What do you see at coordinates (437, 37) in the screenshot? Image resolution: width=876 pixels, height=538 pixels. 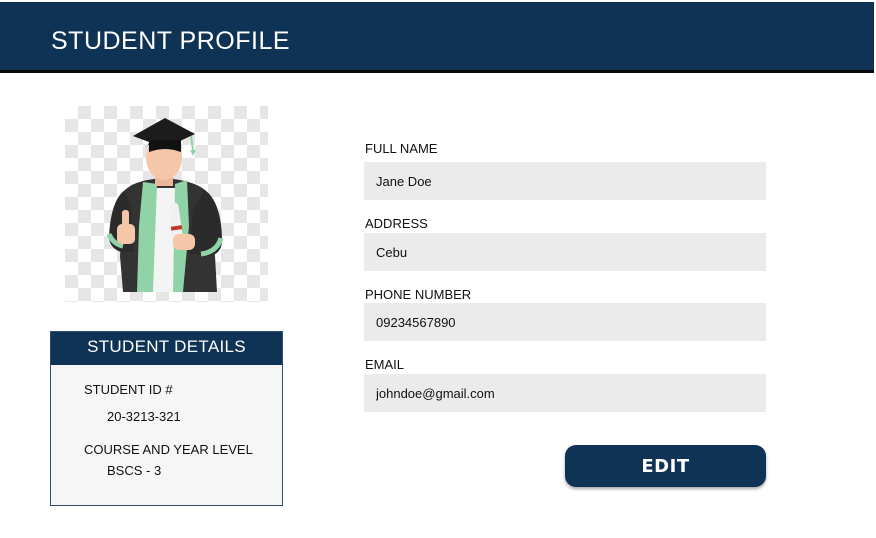 I see `page-header: STUDENT PROFILE` at bounding box center [437, 37].